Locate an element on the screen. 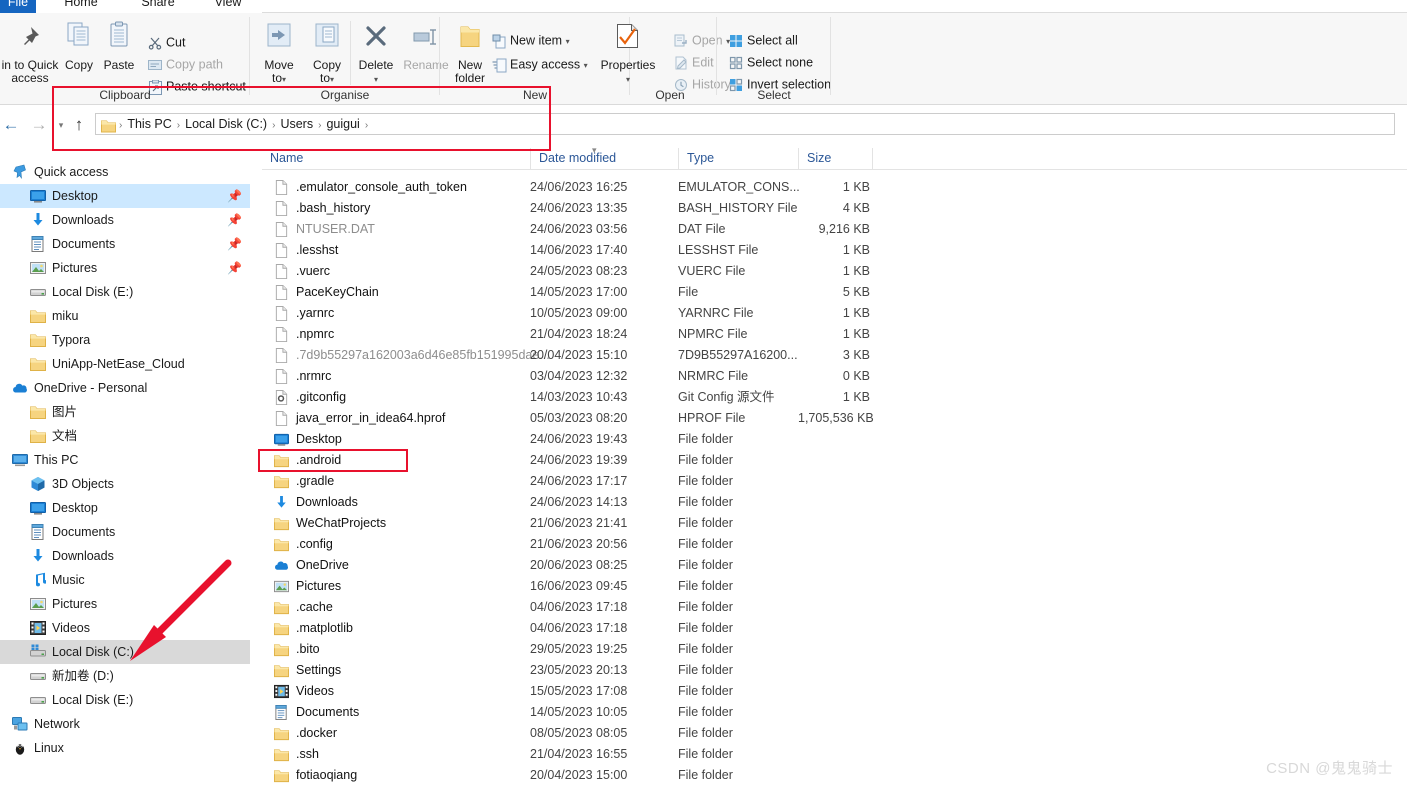 The width and height of the screenshot is (1407, 788). sidebar-item-pictures: Pictures is located at coordinates (125, 604).